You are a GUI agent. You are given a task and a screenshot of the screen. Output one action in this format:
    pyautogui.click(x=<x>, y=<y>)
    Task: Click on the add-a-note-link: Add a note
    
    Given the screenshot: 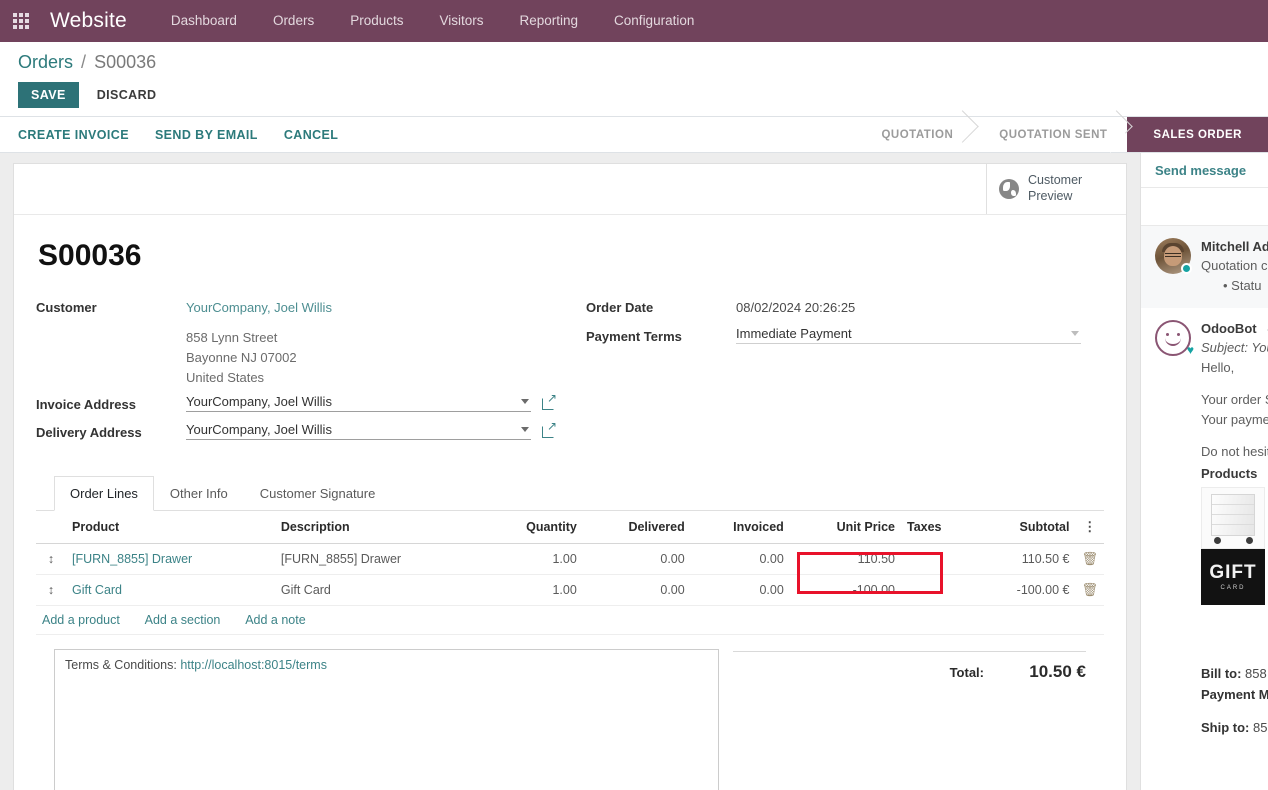 What is the action you would take?
    pyautogui.click(x=275, y=620)
    